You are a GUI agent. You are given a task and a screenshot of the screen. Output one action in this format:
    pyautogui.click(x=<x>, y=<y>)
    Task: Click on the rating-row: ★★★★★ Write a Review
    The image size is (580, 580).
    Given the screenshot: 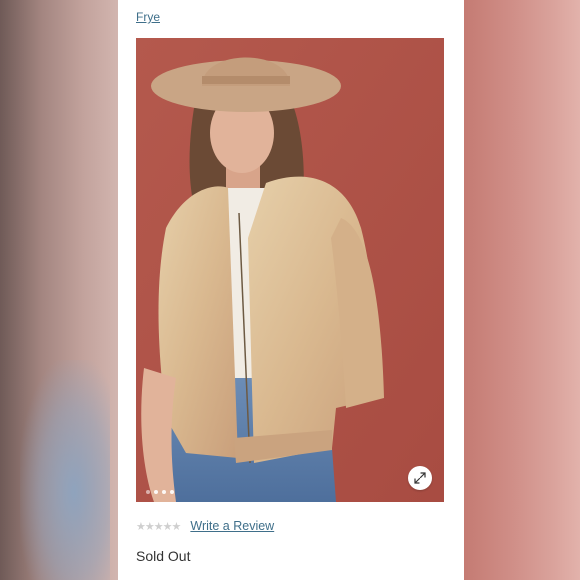 What is the action you would take?
    pyautogui.click(x=205, y=526)
    